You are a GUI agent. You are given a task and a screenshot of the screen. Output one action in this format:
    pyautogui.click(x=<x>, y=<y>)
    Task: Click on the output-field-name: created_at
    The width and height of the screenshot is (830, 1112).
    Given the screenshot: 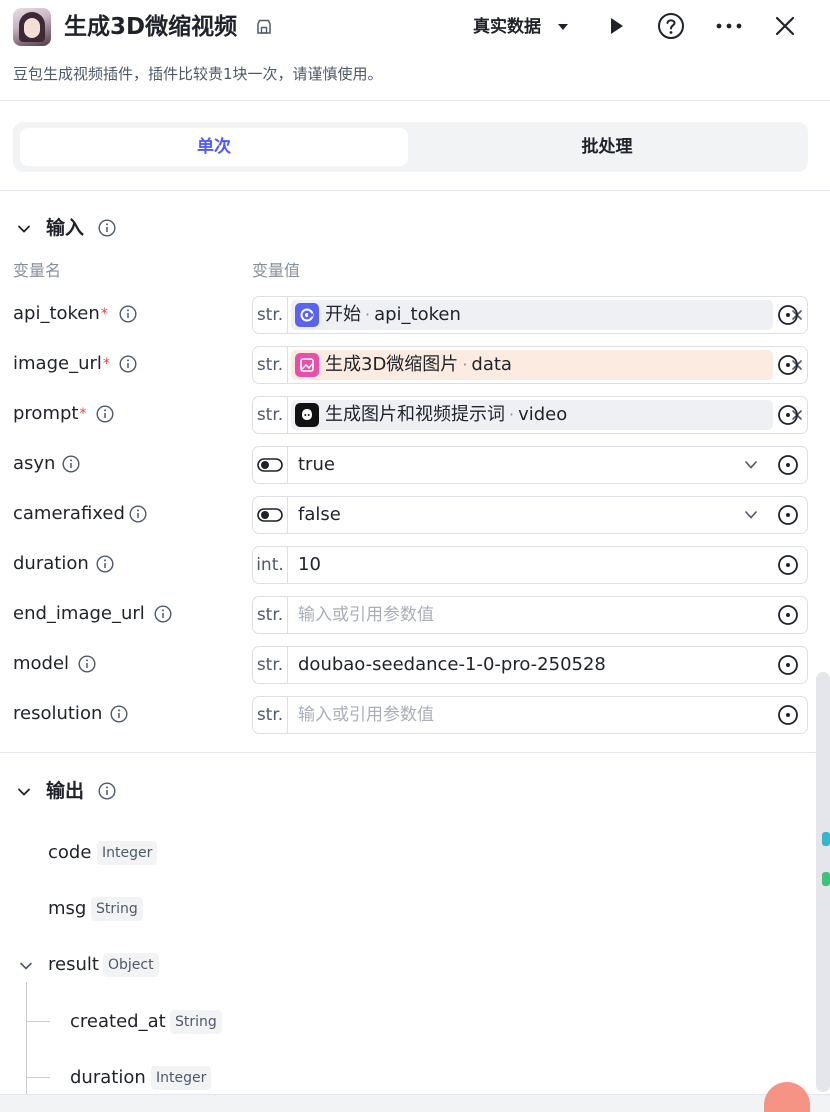 What is the action you would take?
    pyautogui.click(x=118, y=1021)
    